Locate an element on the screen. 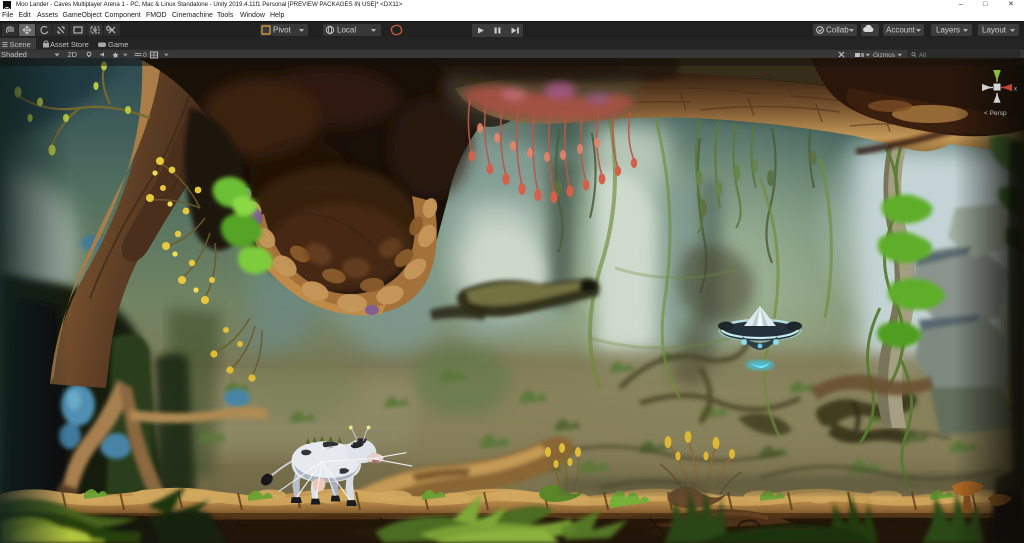 The image size is (1024, 543). svg-text: x is located at coordinates (1015, 90).